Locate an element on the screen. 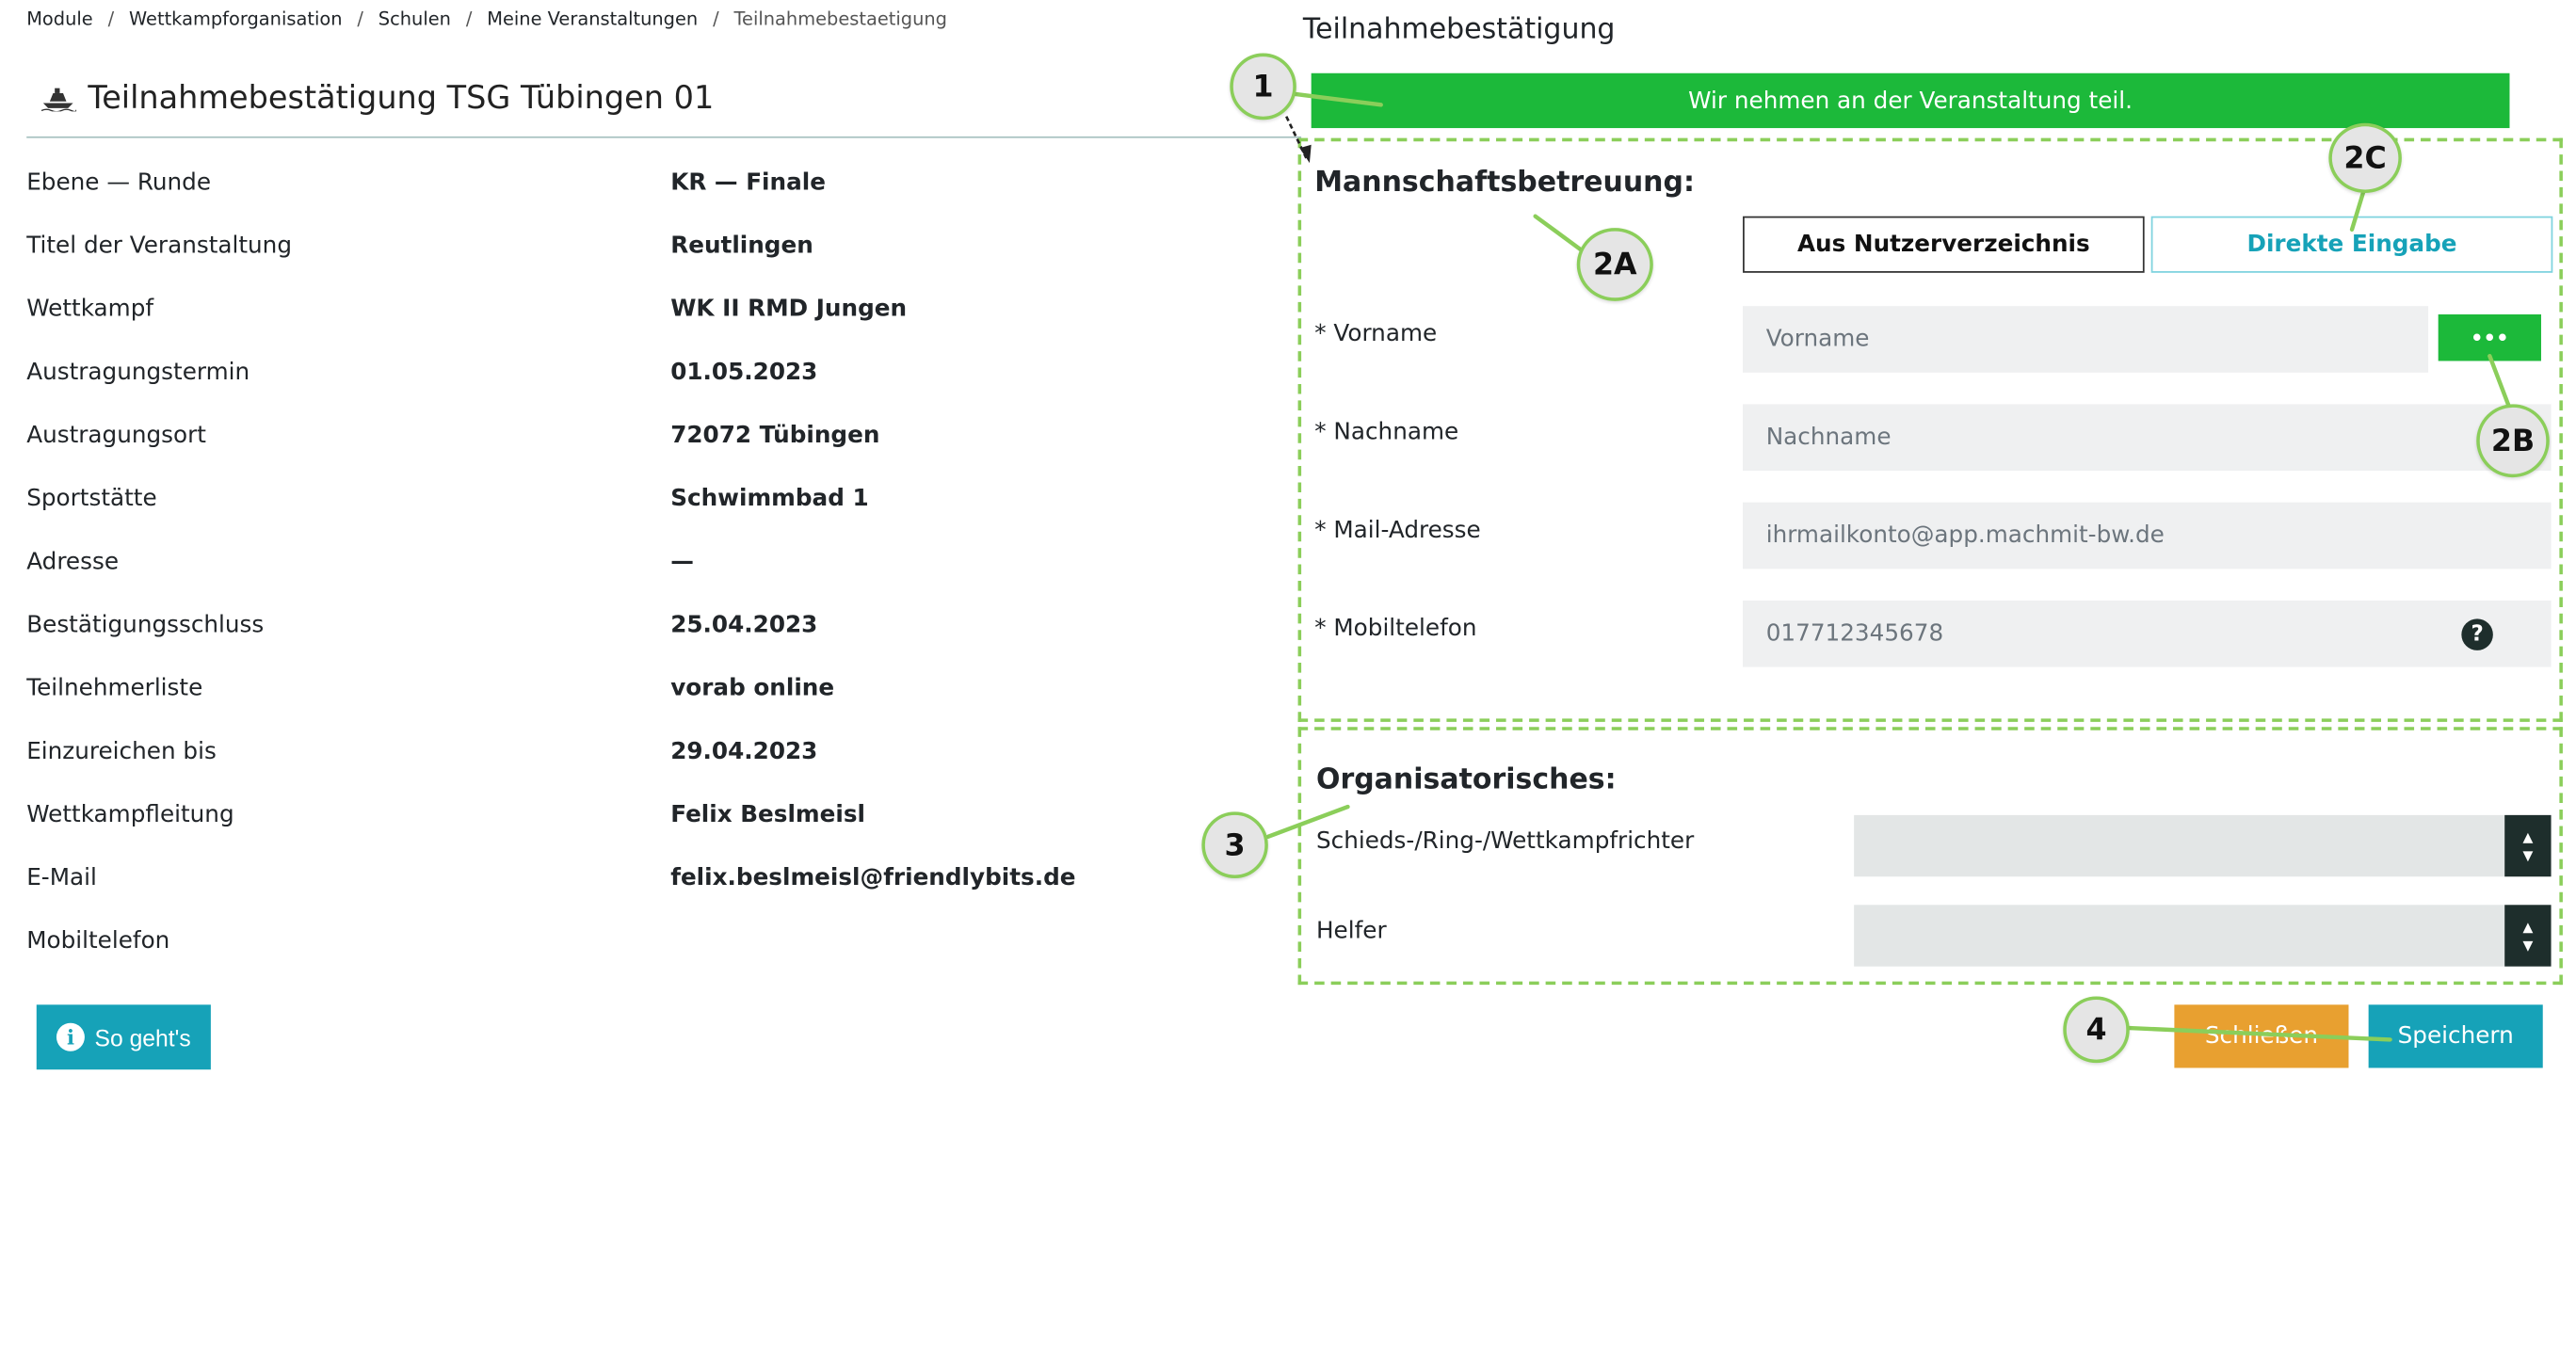 The height and width of the screenshot is (1364, 2576). callout-2c: 2C is located at coordinates (2365, 157).